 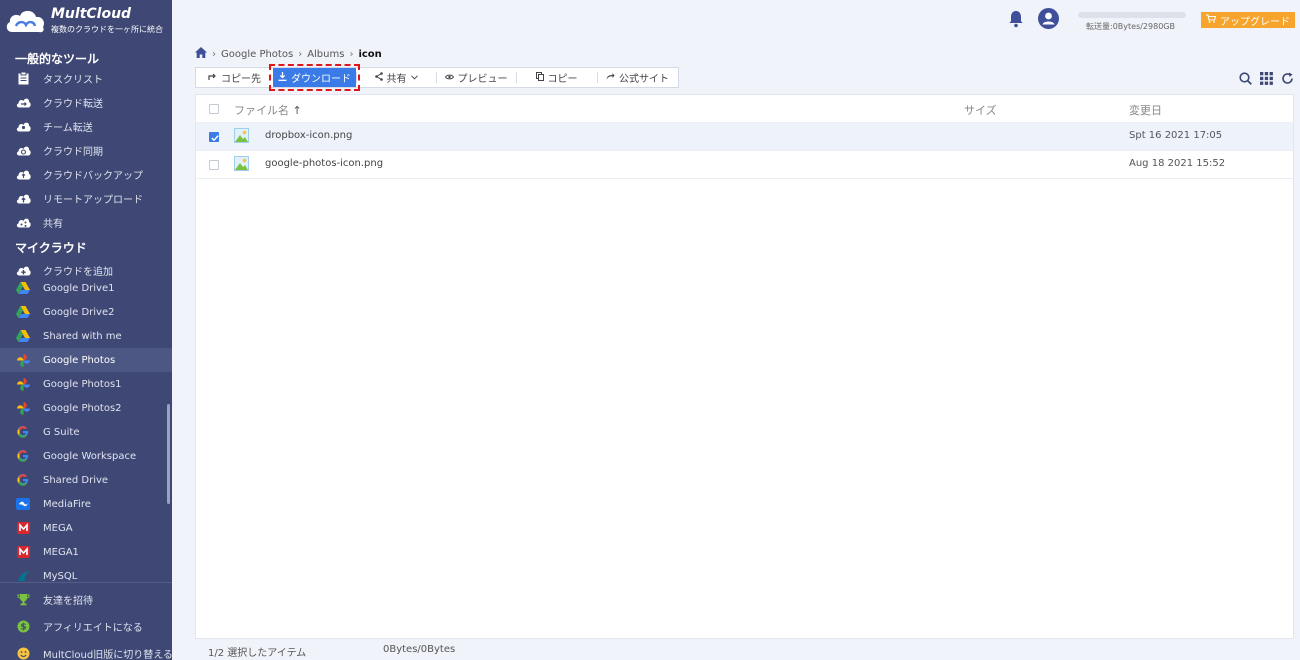 What do you see at coordinates (82, 336) in the screenshot?
I see `sidebar-item-label: Shared with me` at bounding box center [82, 336].